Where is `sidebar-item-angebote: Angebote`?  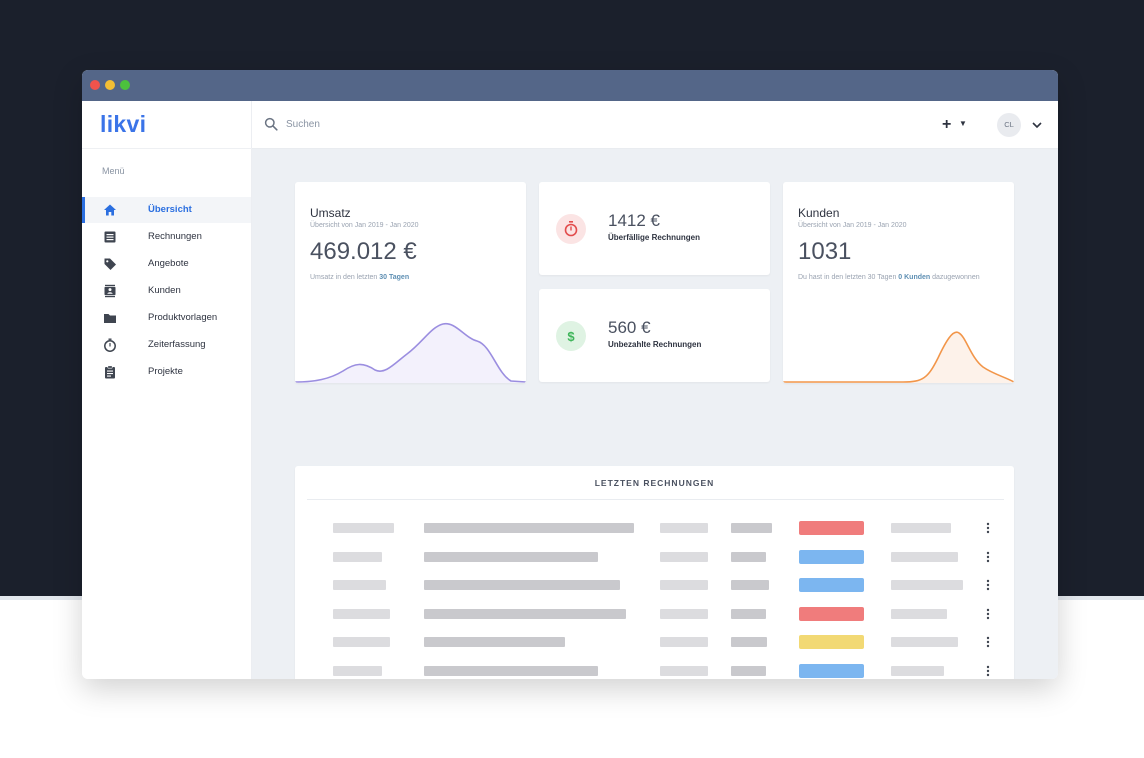 sidebar-item-angebote: Angebote is located at coordinates (166, 264).